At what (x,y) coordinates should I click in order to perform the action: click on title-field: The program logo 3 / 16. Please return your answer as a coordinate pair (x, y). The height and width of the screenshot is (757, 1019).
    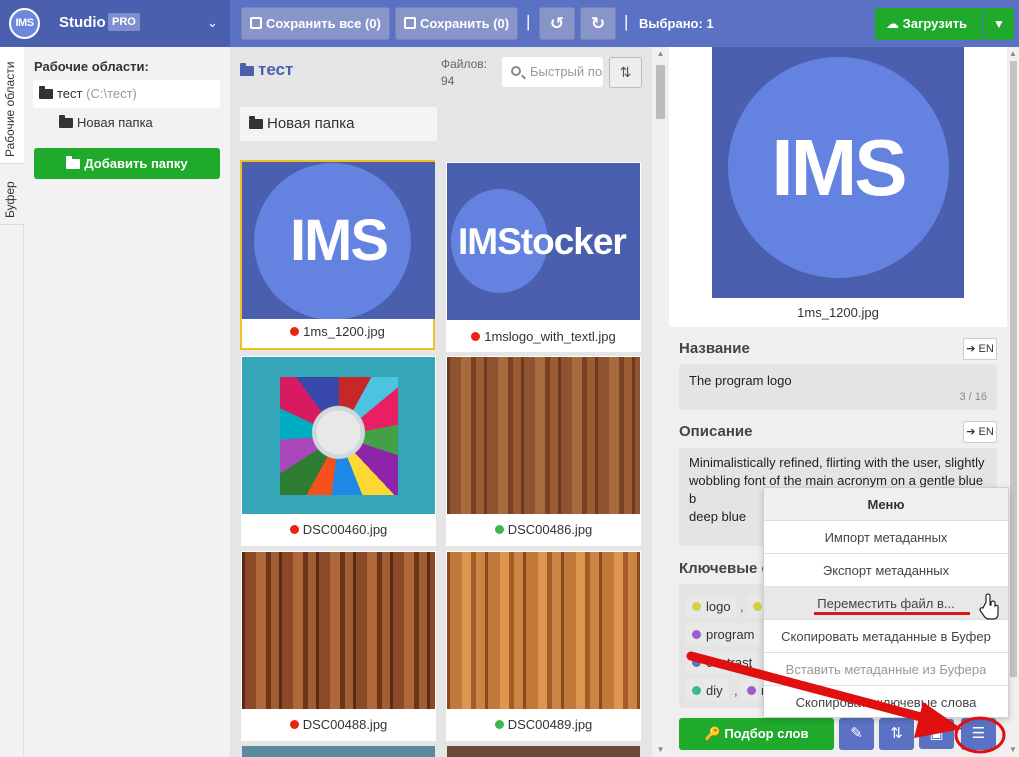
    Looking at the image, I should click on (838, 387).